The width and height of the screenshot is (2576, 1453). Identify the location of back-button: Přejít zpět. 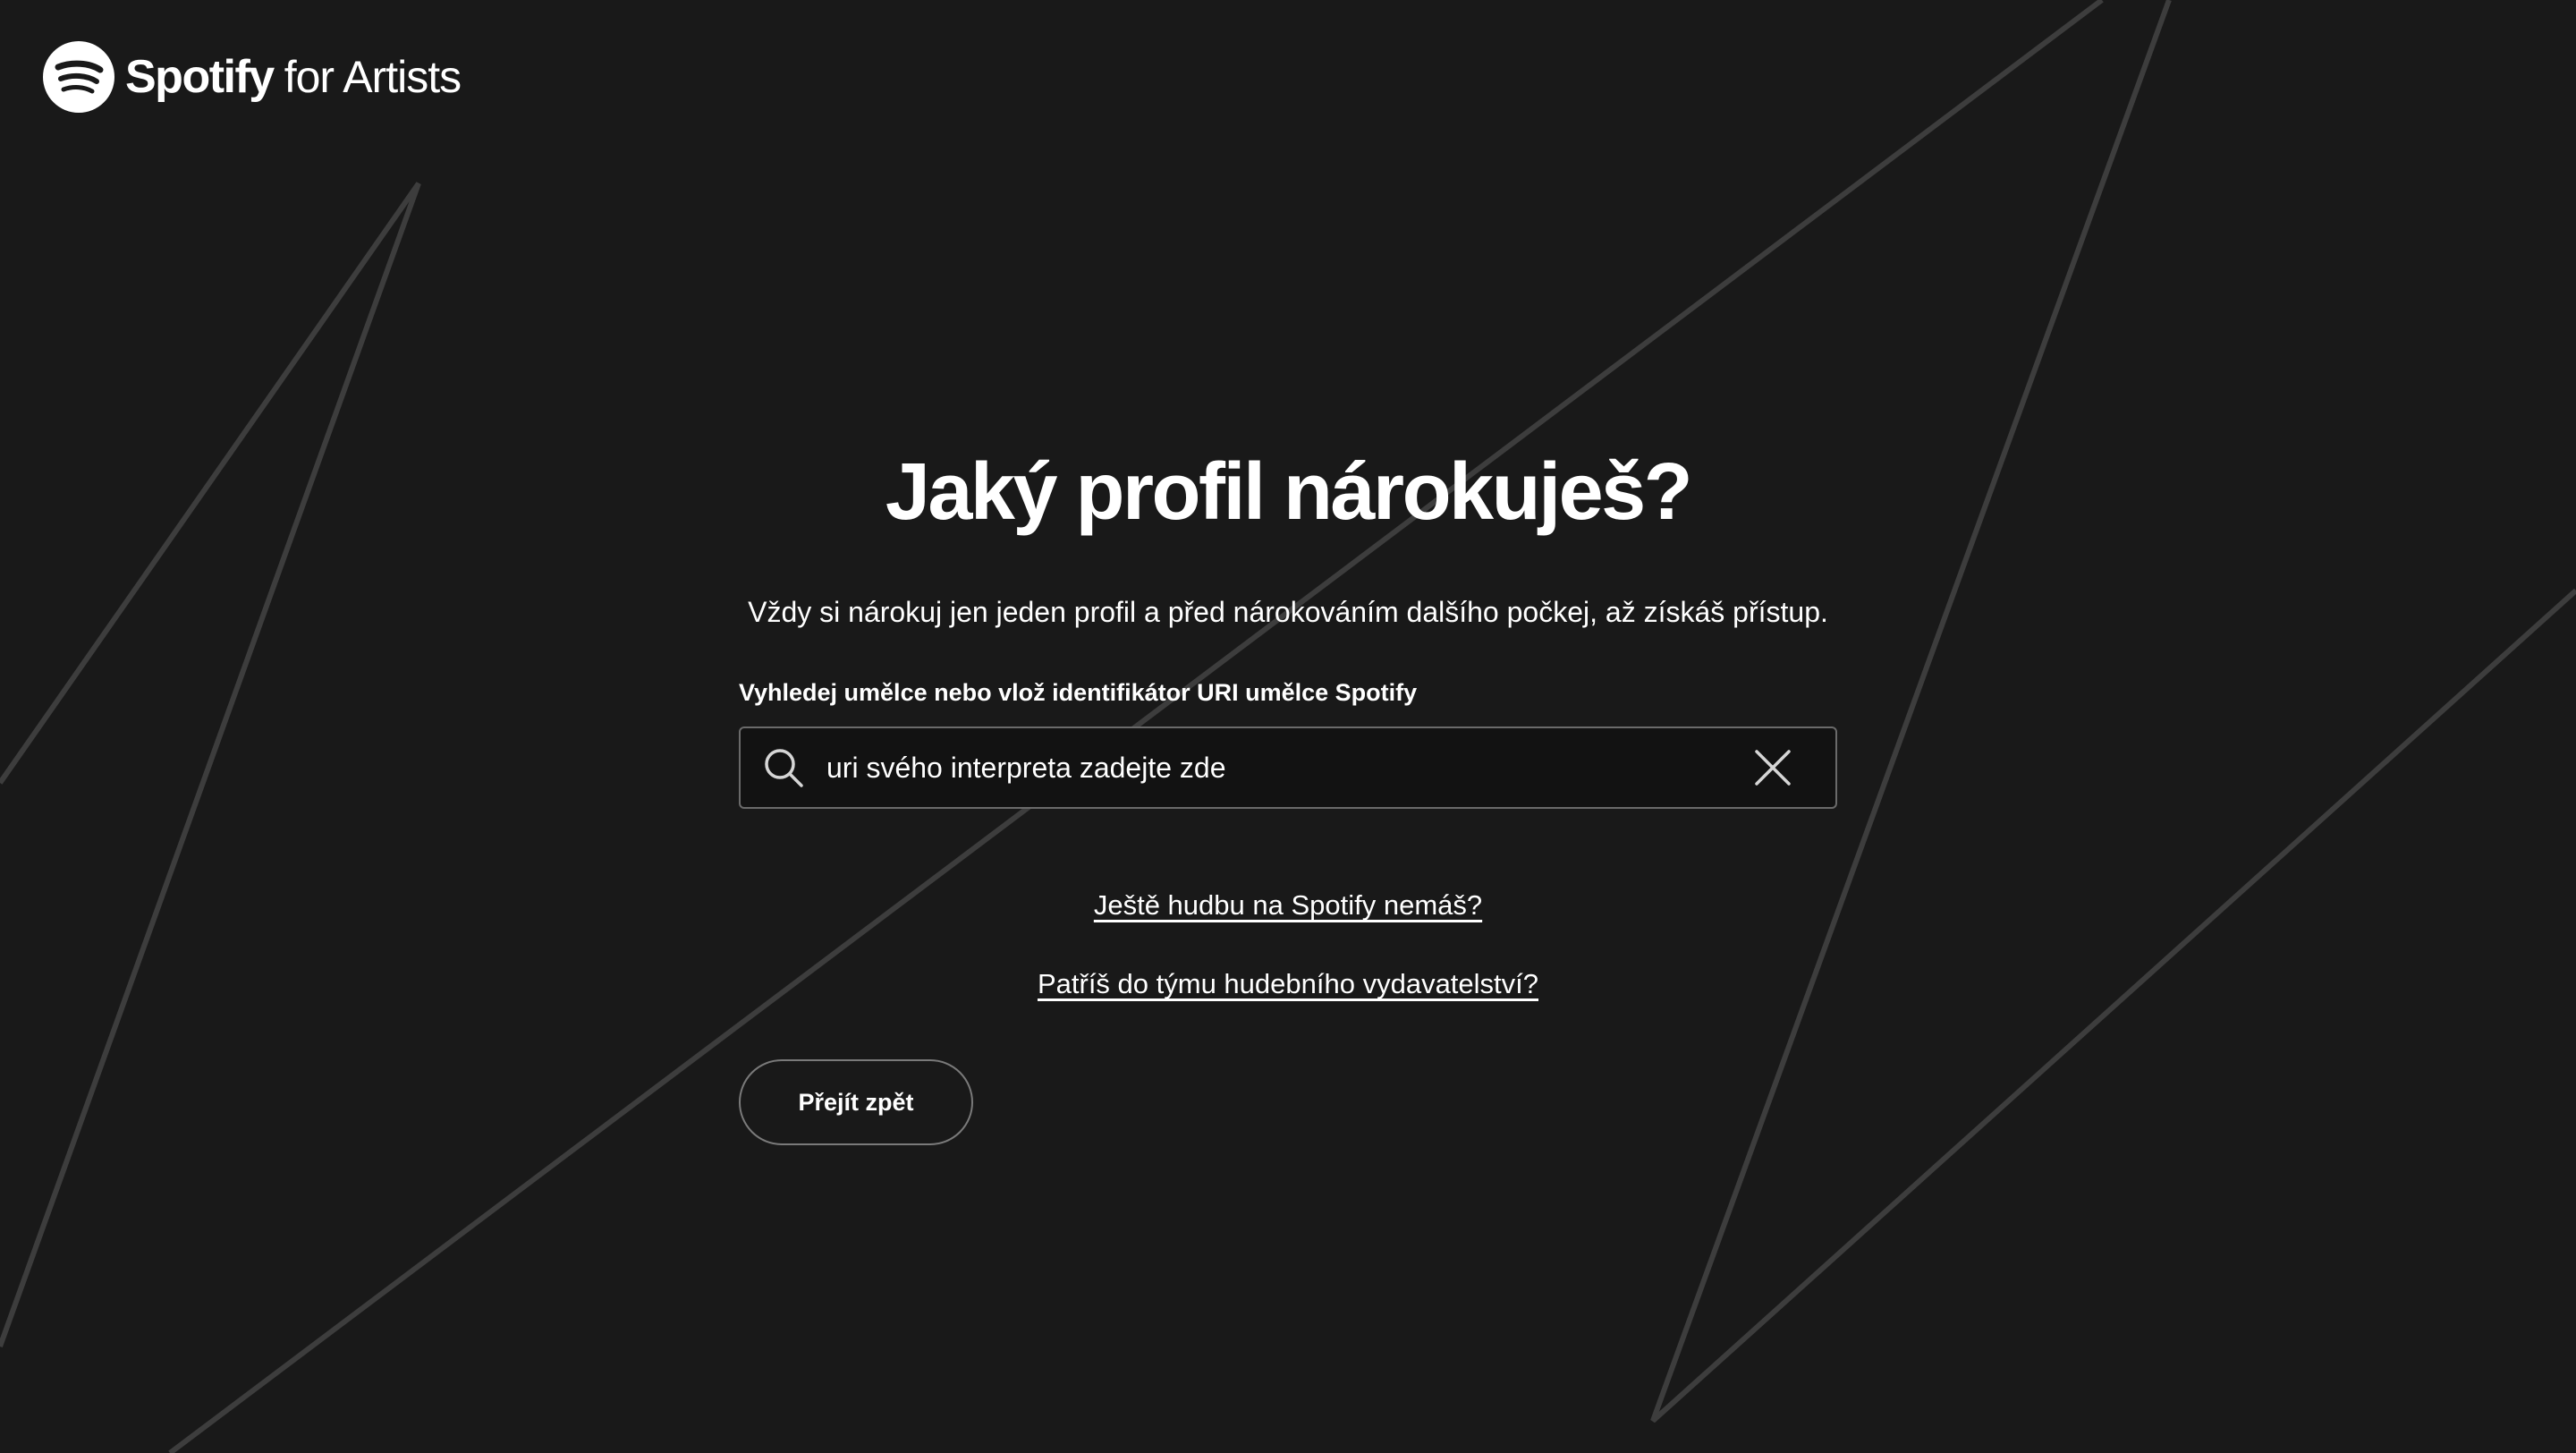
(856, 1102).